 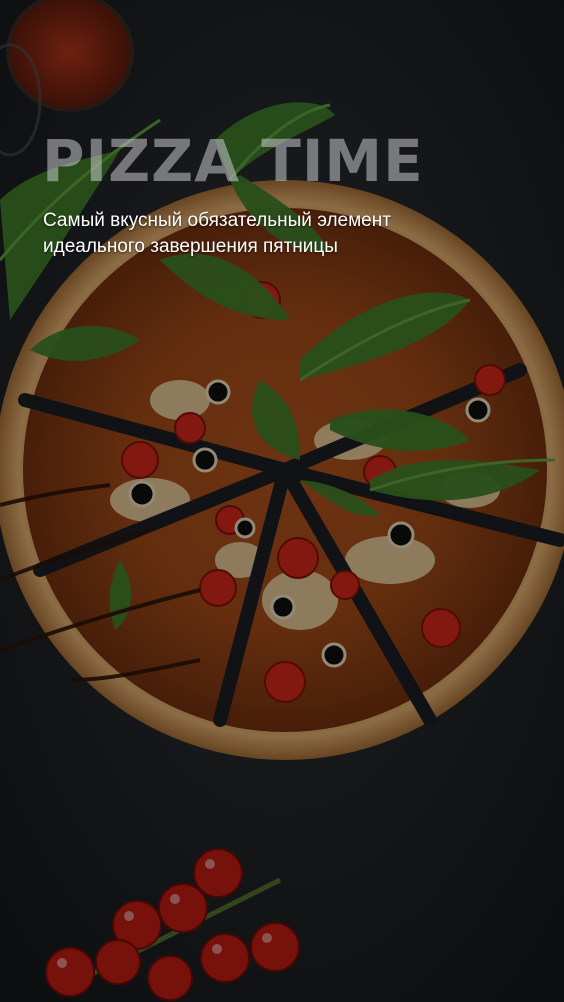 I want to click on story-title: PIZZA TIME, so click(x=233, y=161).